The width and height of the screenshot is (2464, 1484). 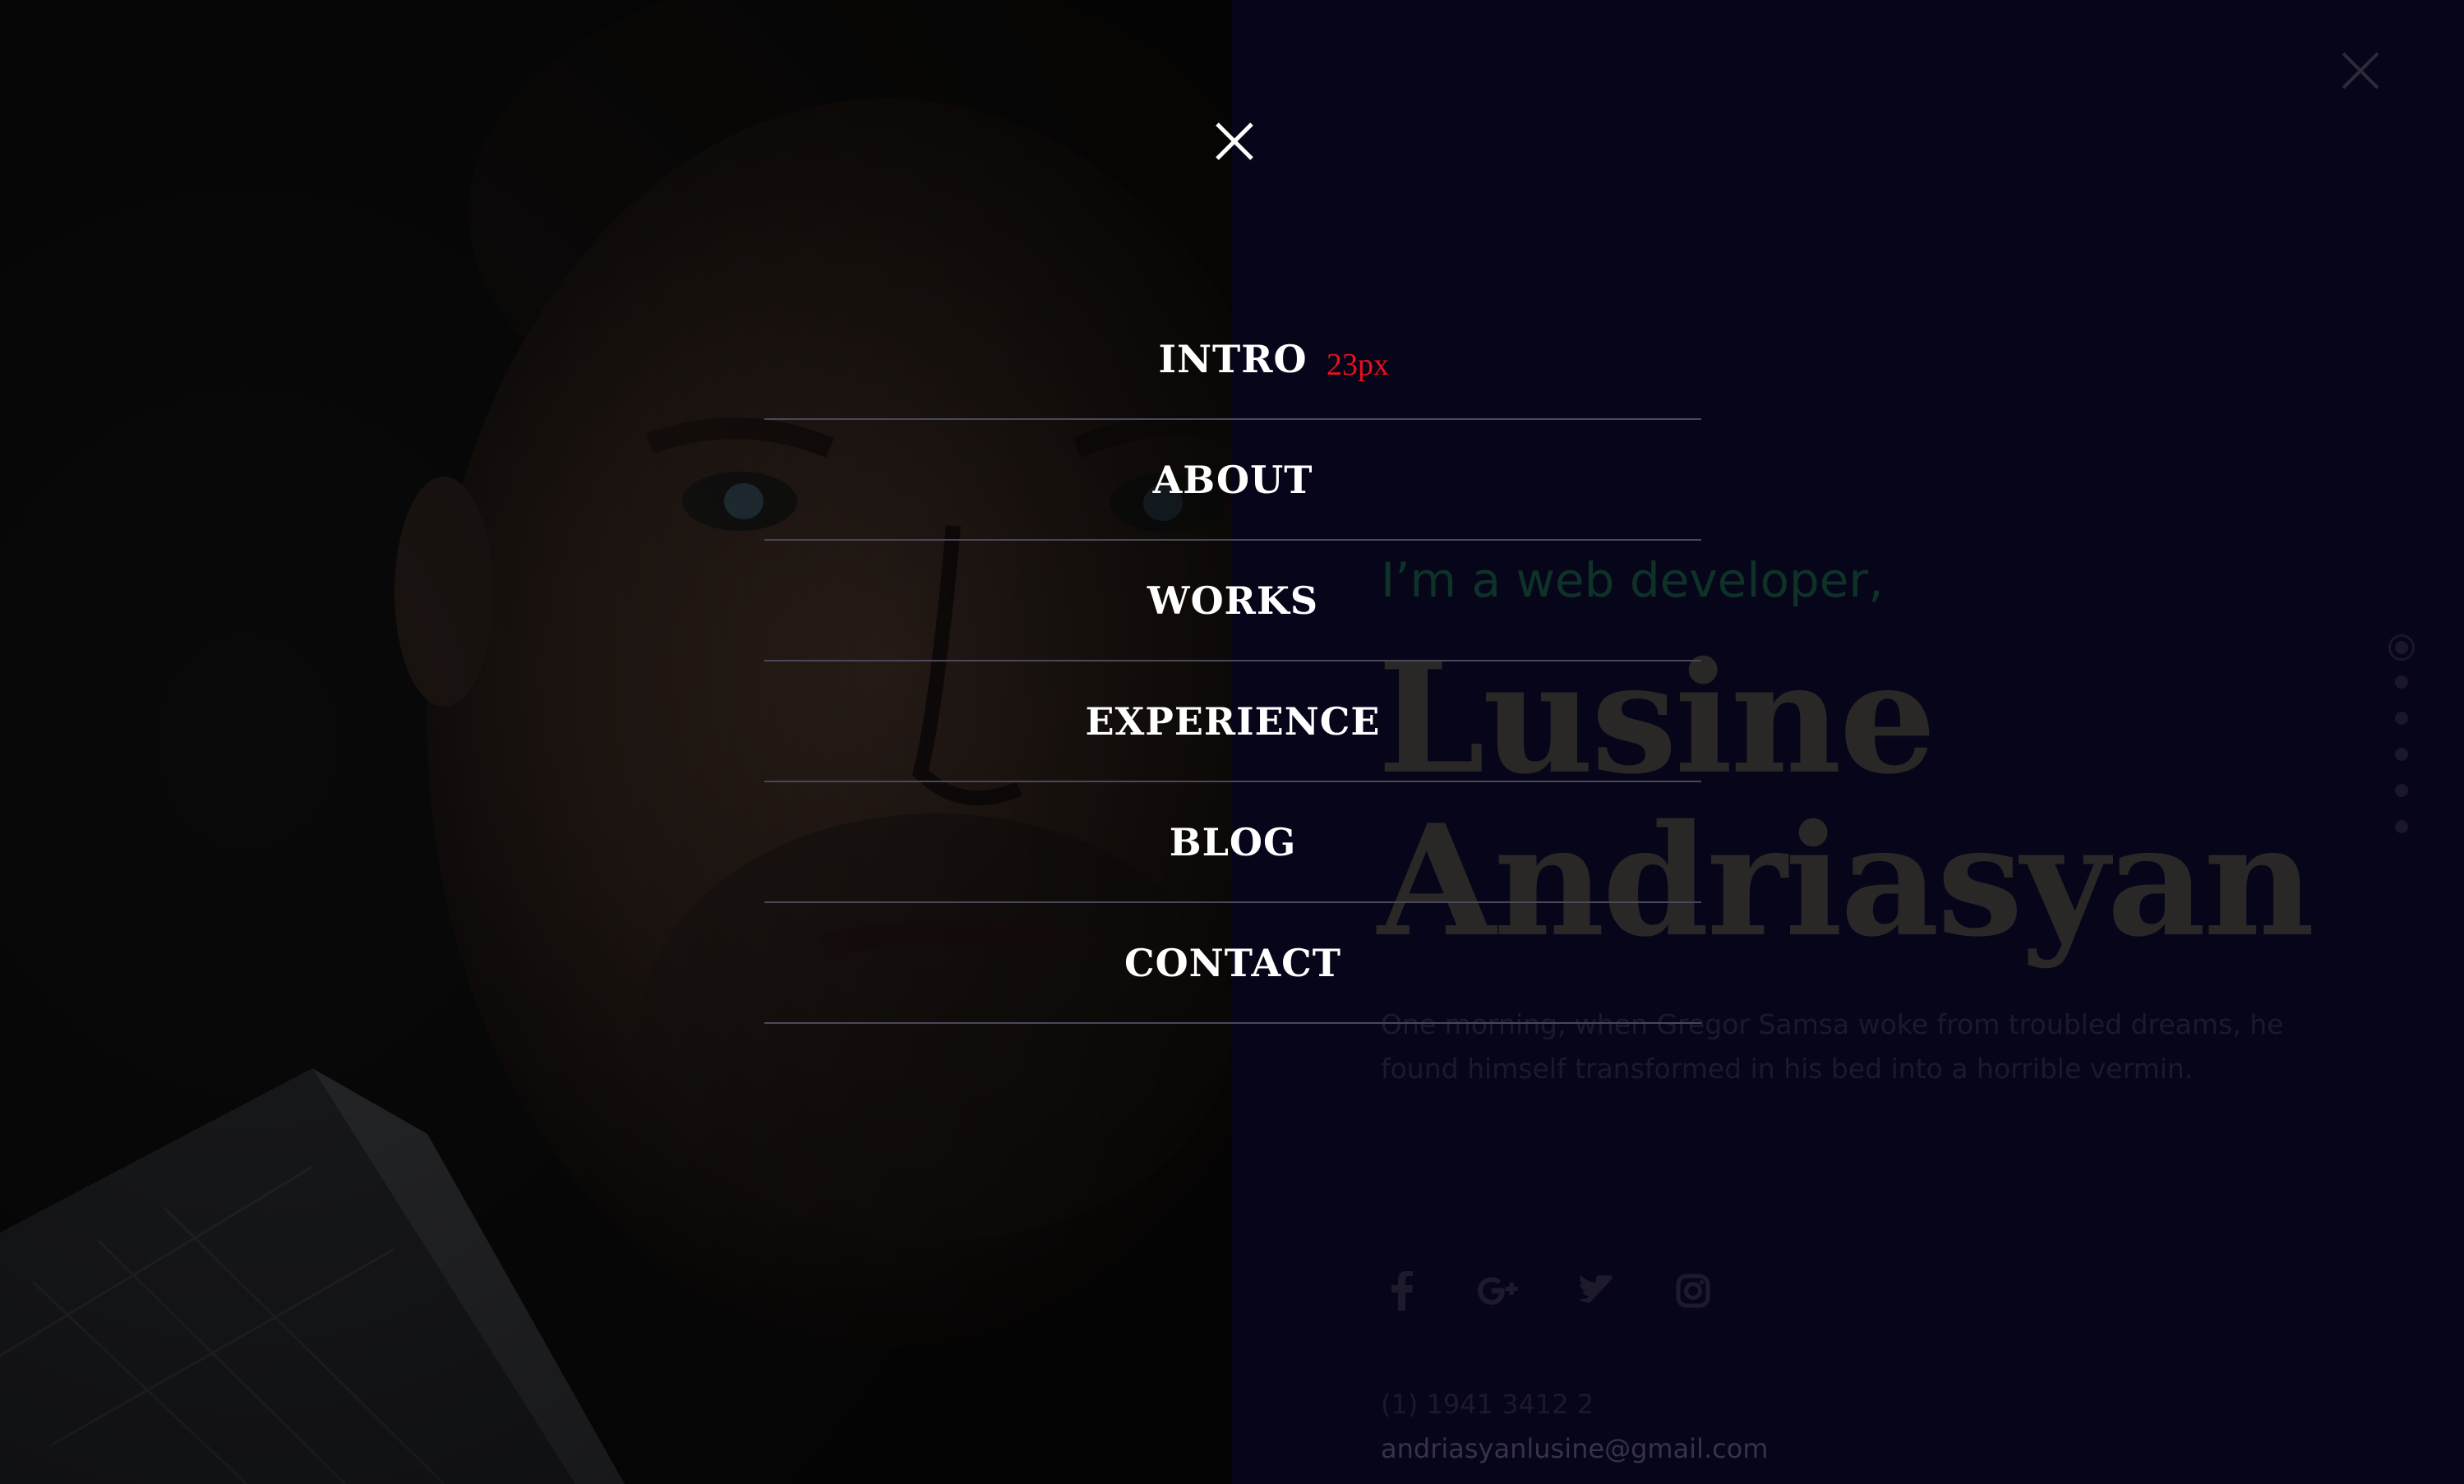 I want to click on menu-item-label: EXPERIENCE, so click(x=1233, y=721).